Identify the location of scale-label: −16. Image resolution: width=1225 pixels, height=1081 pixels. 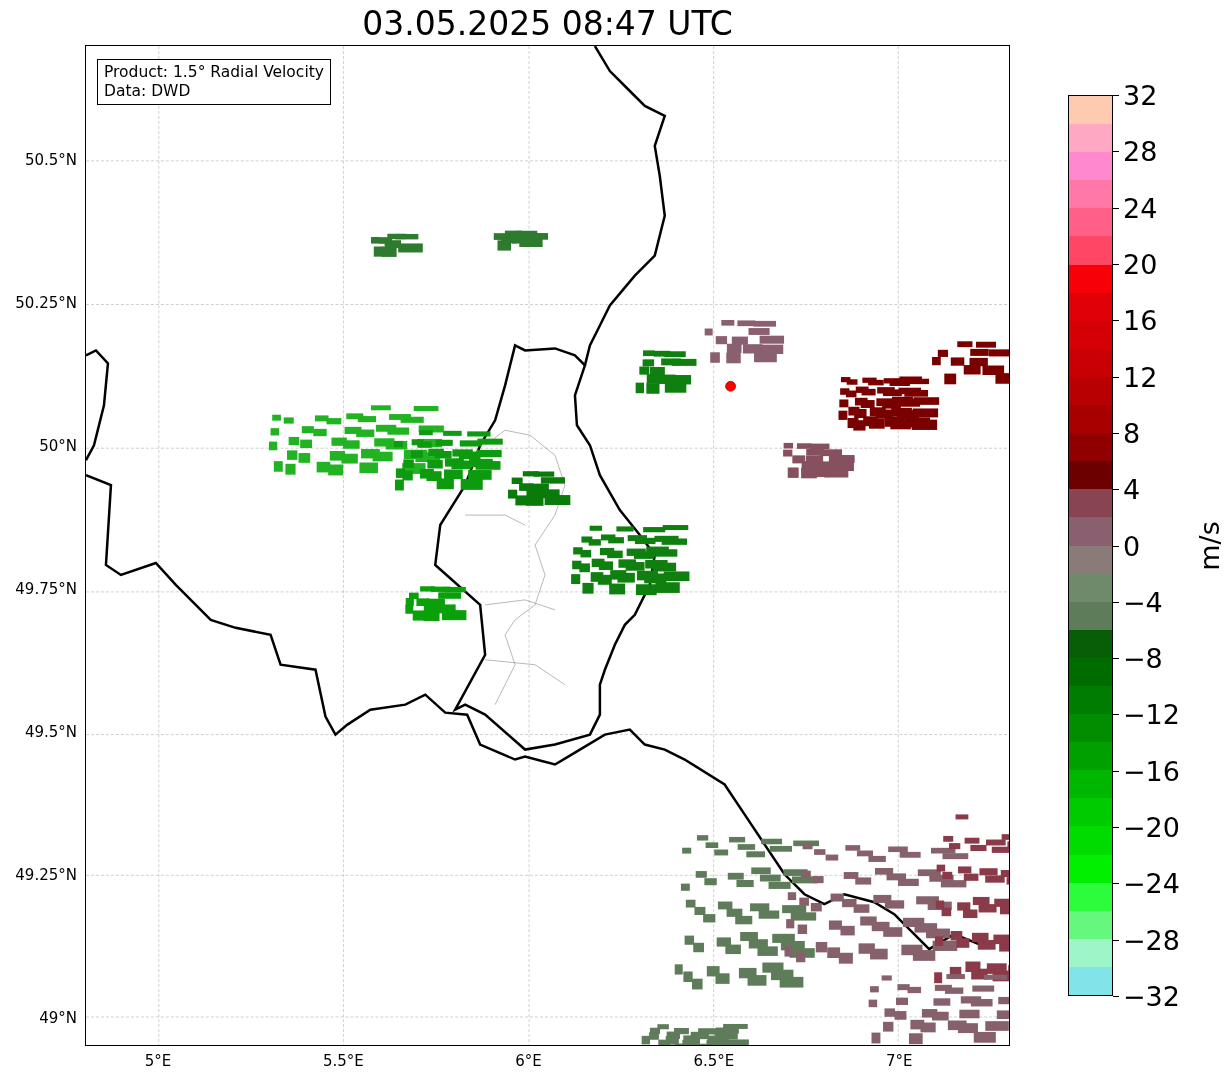
(1151, 771).